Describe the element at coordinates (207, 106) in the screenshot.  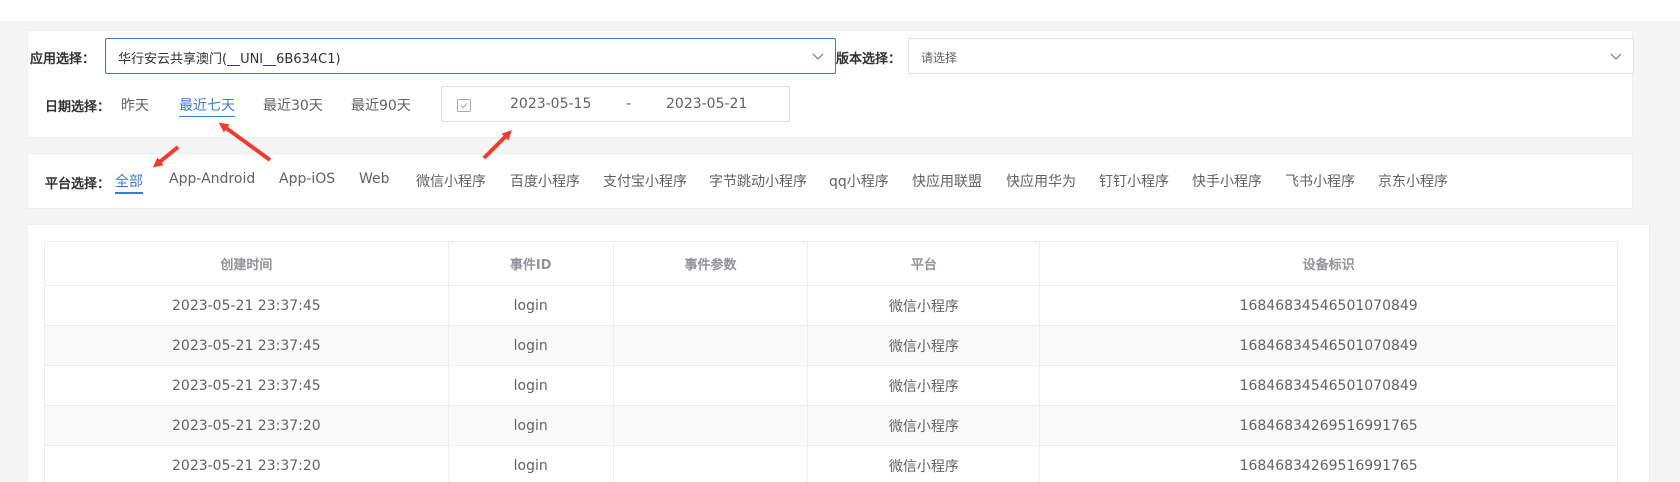
I see `date-option-last-7-days: 最近七天` at that location.